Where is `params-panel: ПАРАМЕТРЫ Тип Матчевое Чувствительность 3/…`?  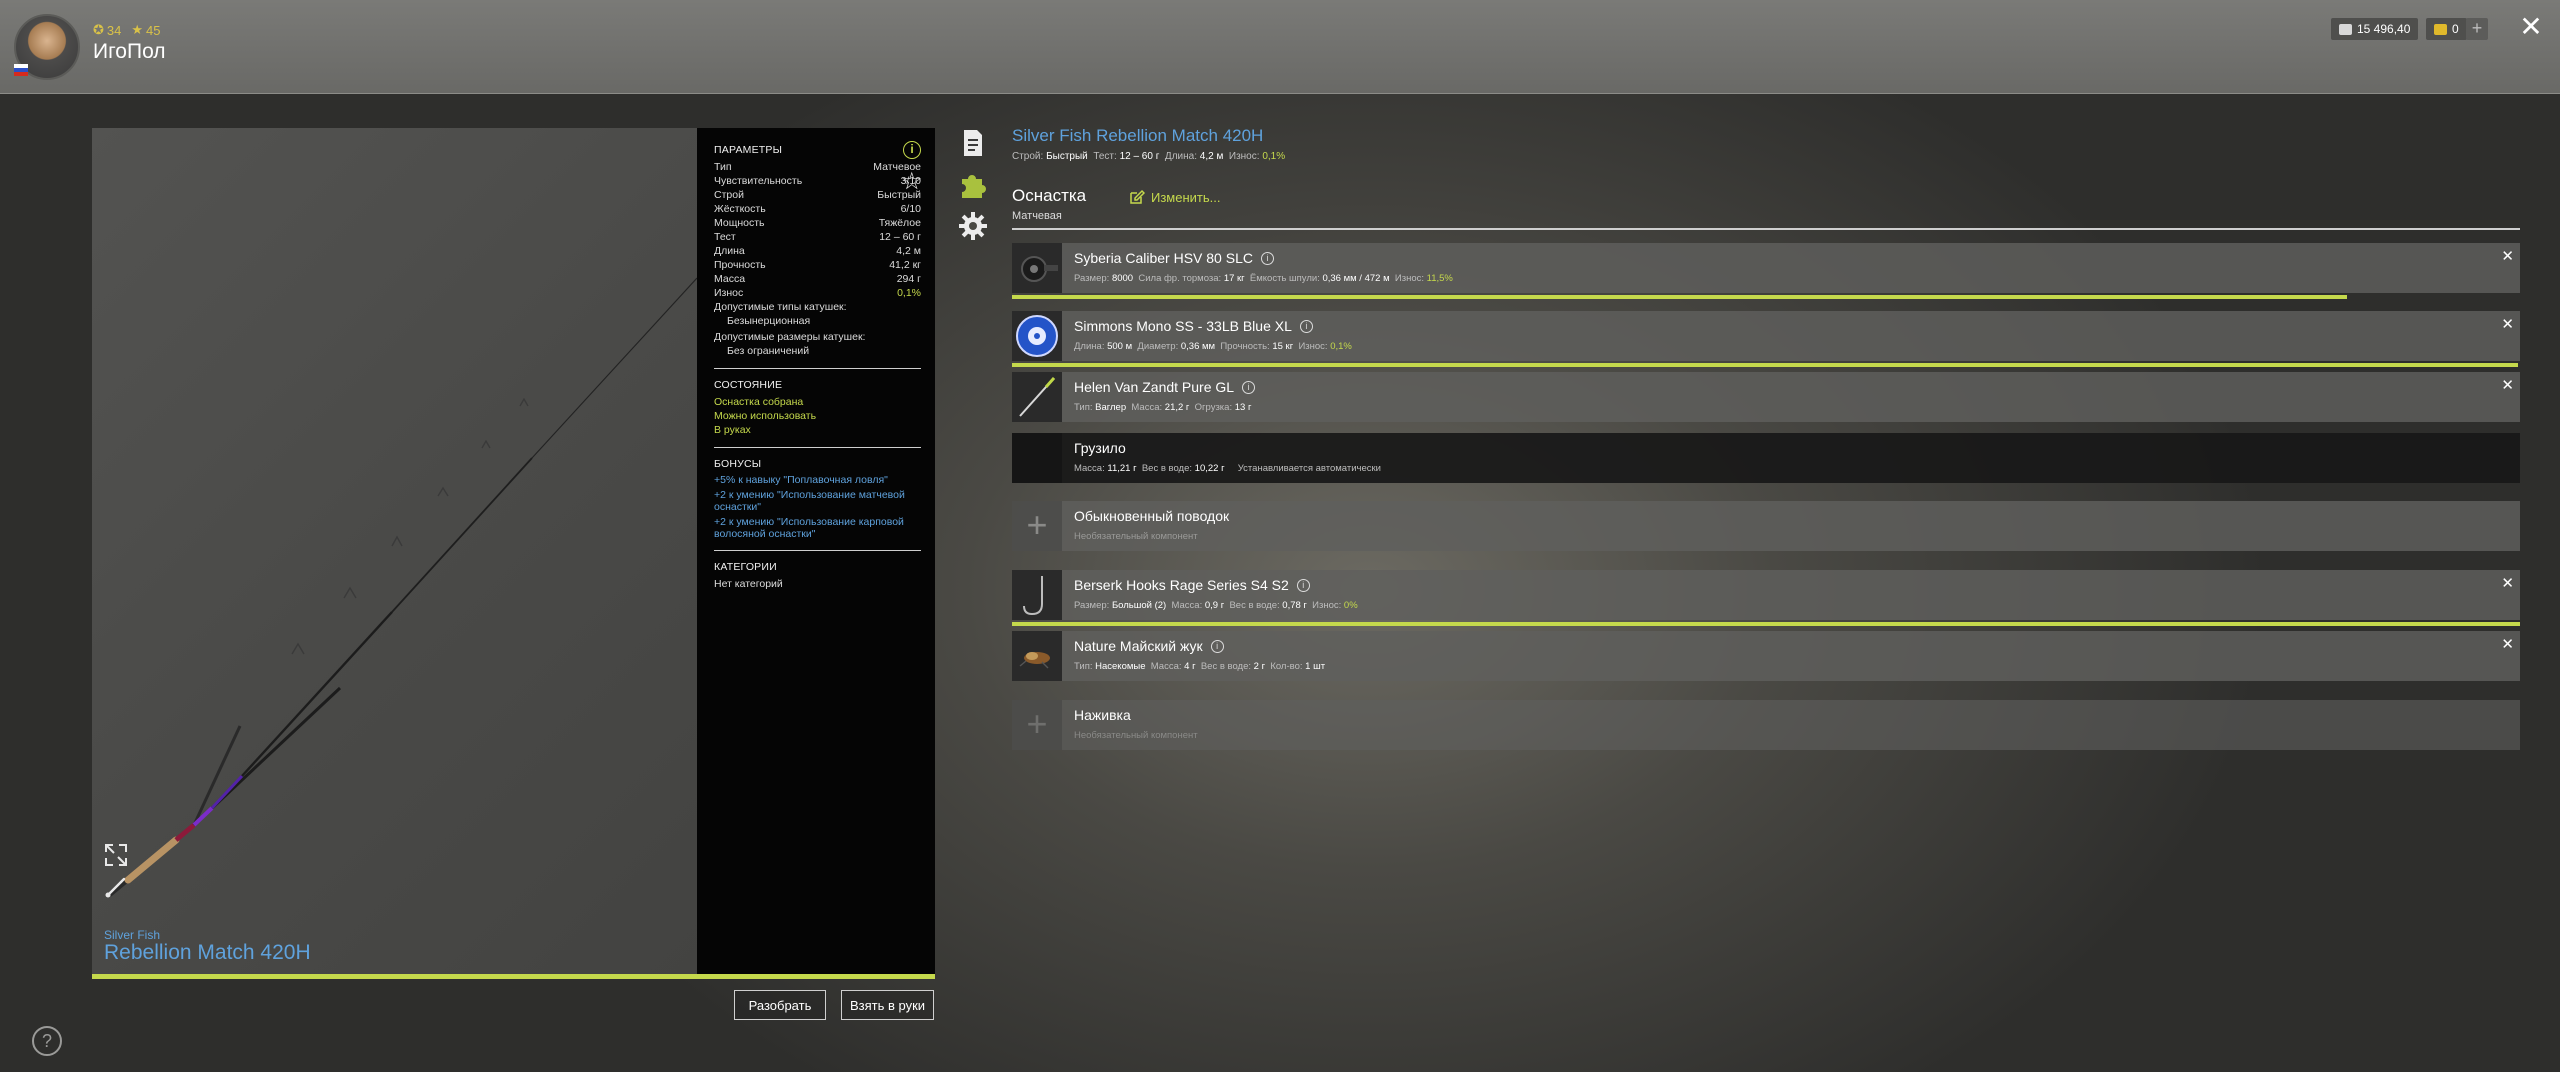
params-panel: ПАРАМЕТРЫ Тип Матчевое Чувствительность 3/… is located at coordinates (816, 551).